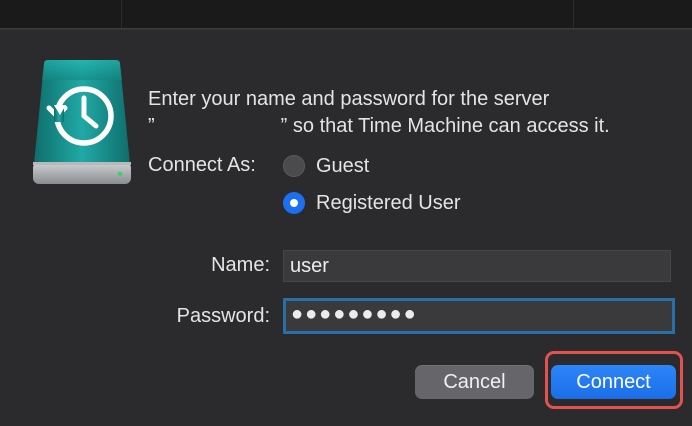  Describe the element at coordinates (445, 126) in the screenshot. I see `message-line-2-rest: ” so that Time Machine can access it.` at that location.